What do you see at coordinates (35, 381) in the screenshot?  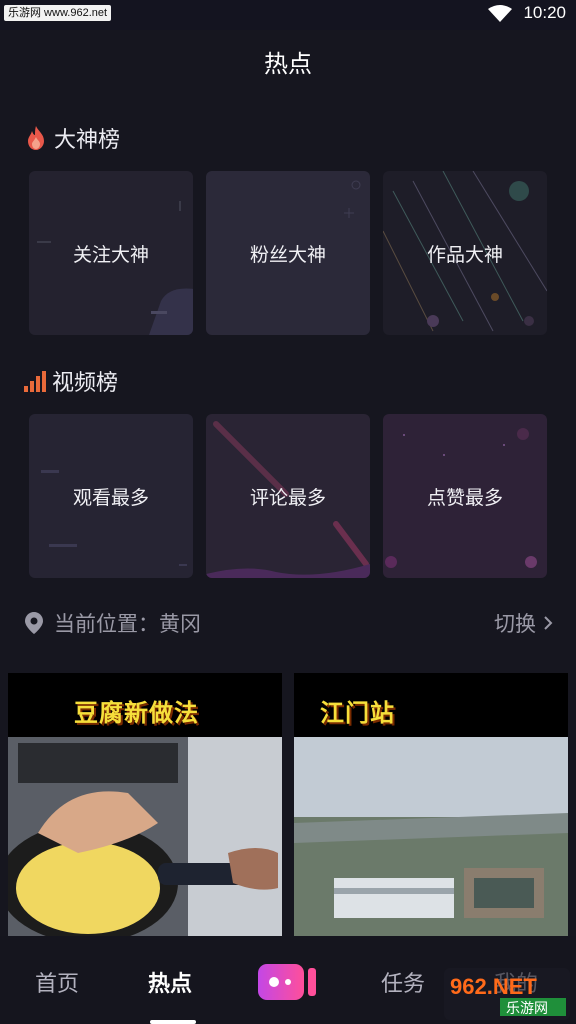 I see `bar-chart-icon` at bounding box center [35, 381].